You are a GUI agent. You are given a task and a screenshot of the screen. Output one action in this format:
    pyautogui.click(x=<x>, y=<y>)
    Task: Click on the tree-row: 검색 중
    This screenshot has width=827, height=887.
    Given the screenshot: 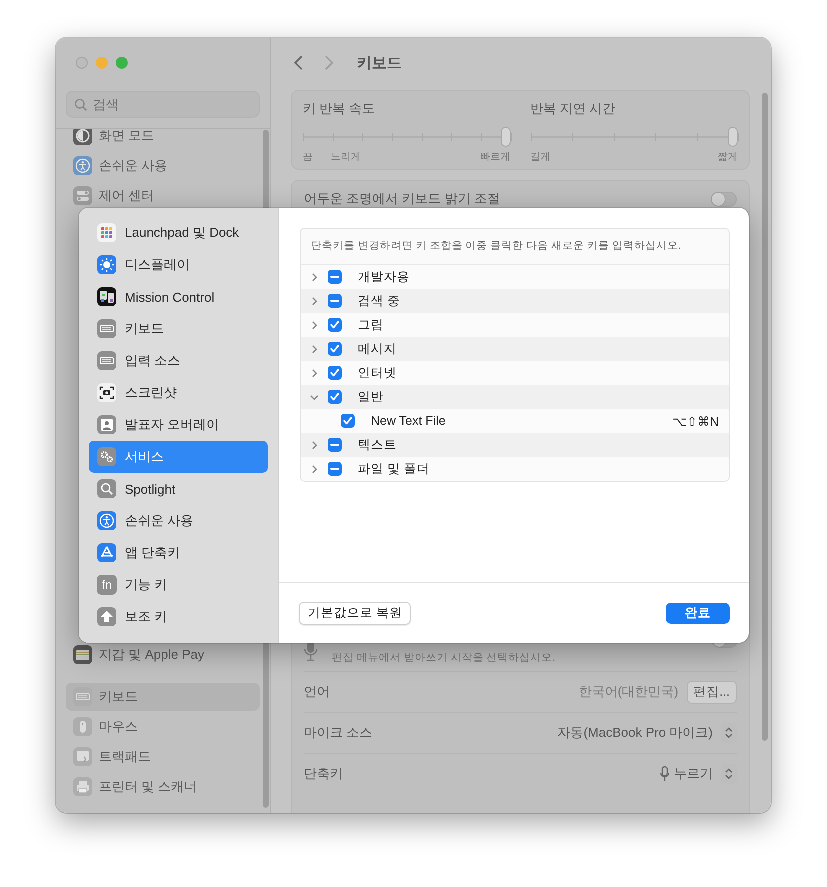 What is the action you would take?
    pyautogui.click(x=515, y=301)
    